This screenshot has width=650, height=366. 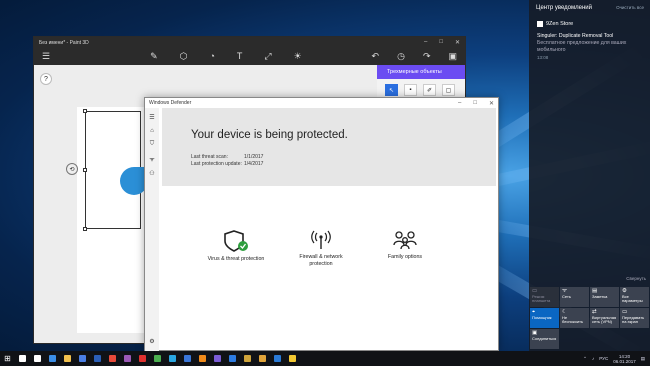 I want to click on quick-action-assistant: ⌖ Помощник, so click(x=544, y=318).